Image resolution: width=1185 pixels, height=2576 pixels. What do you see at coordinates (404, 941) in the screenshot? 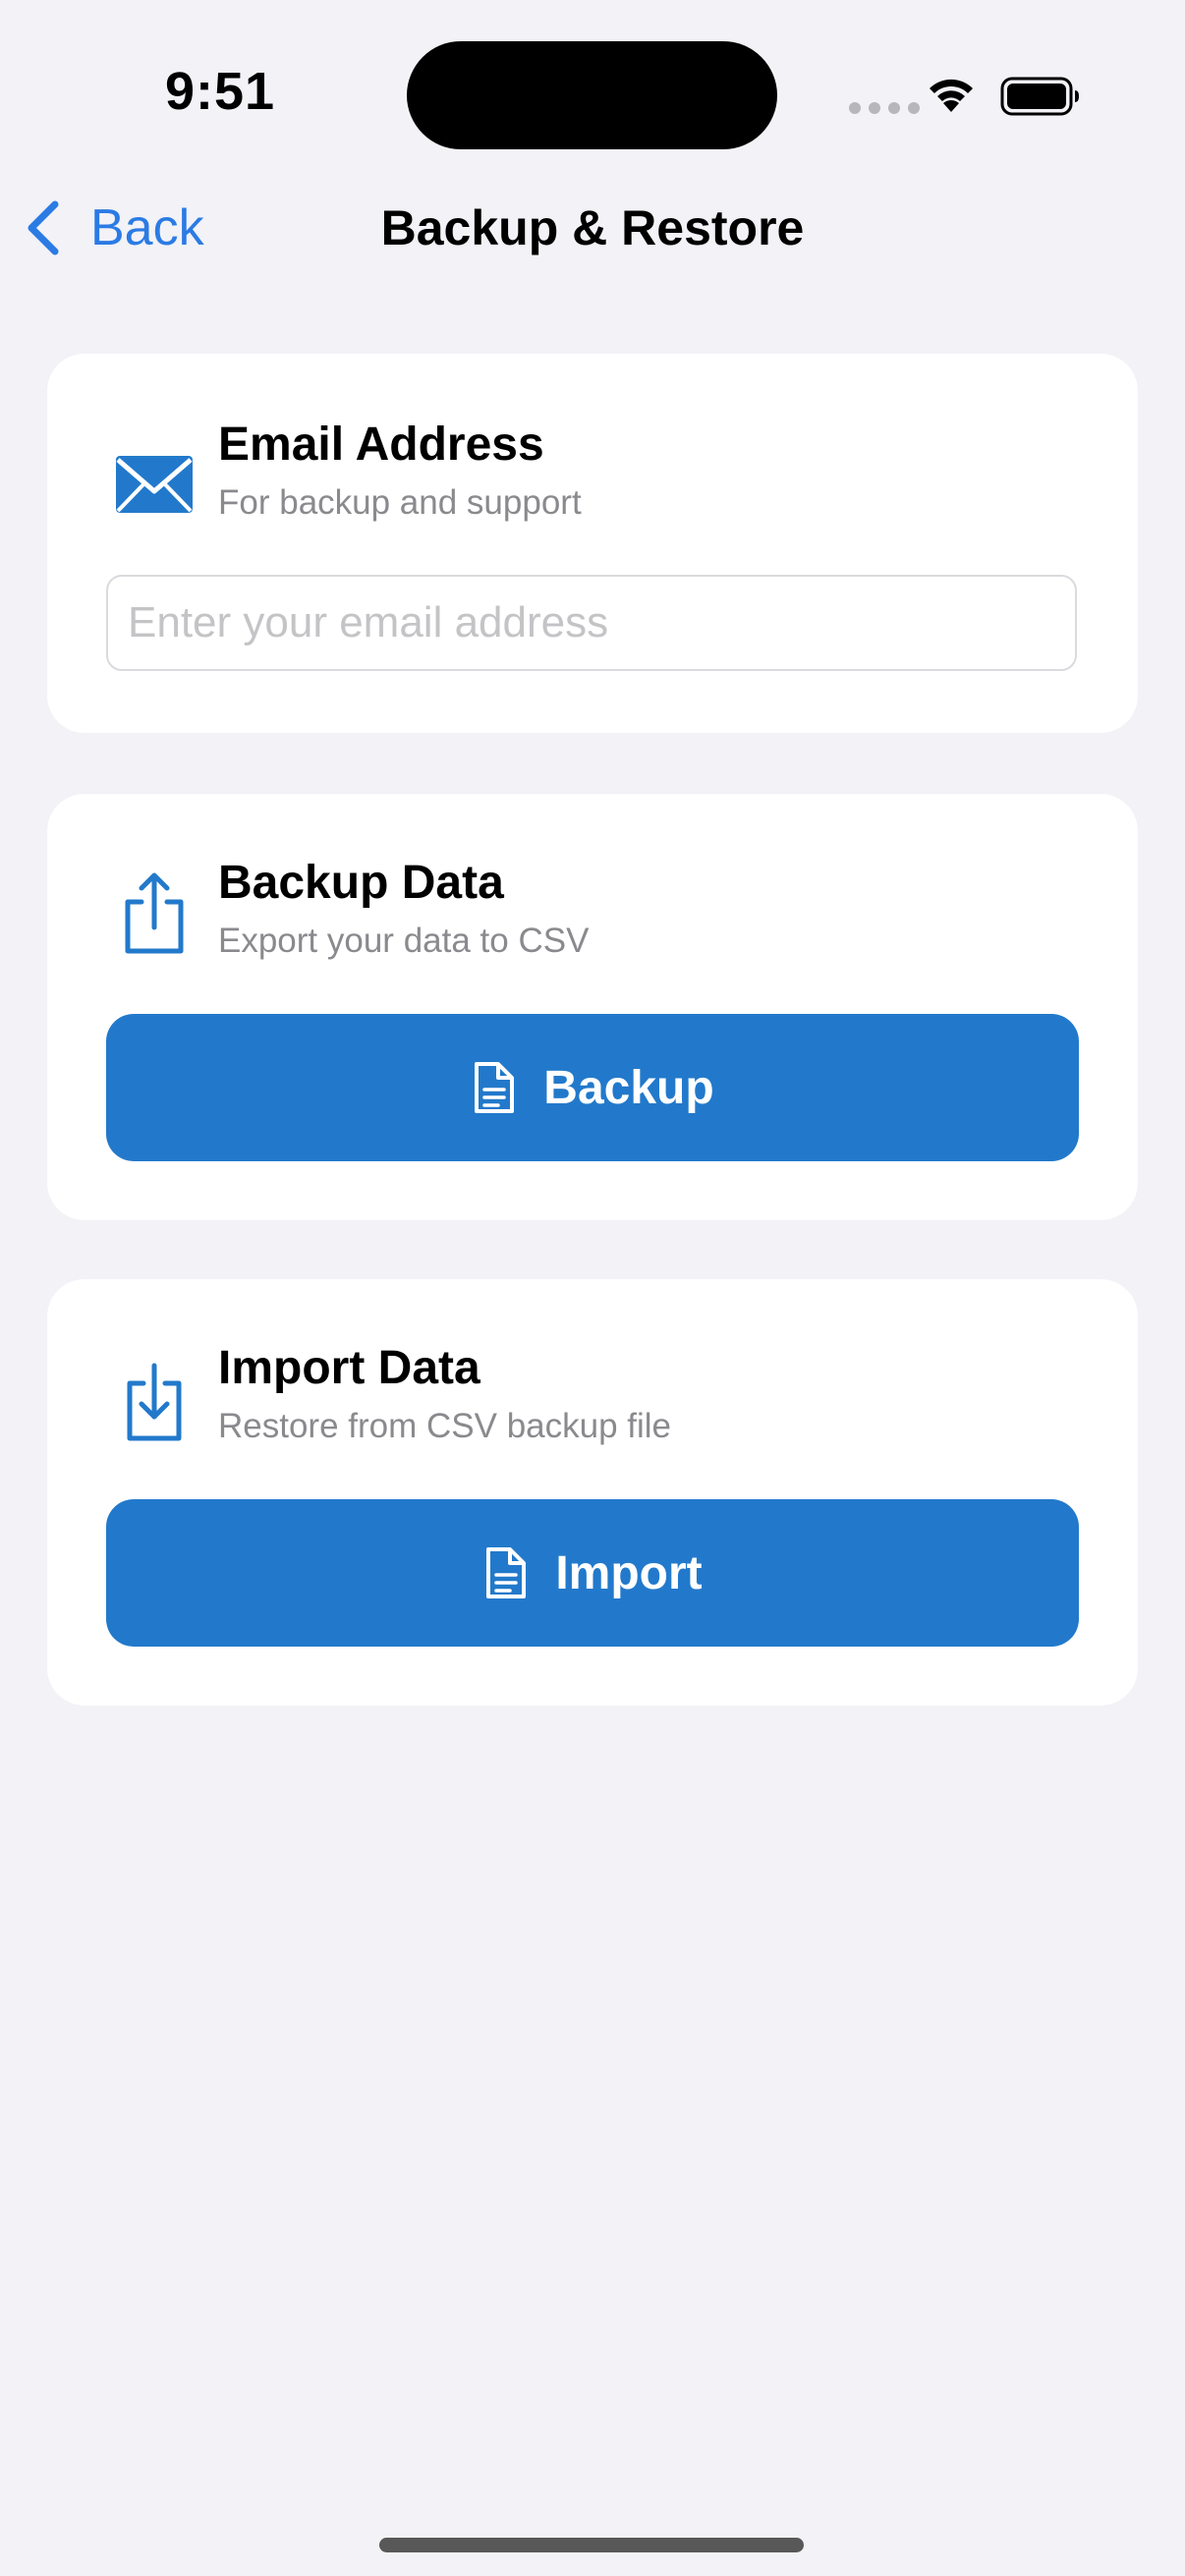
I see `backup-subtitle: Export your data to CSV` at bounding box center [404, 941].